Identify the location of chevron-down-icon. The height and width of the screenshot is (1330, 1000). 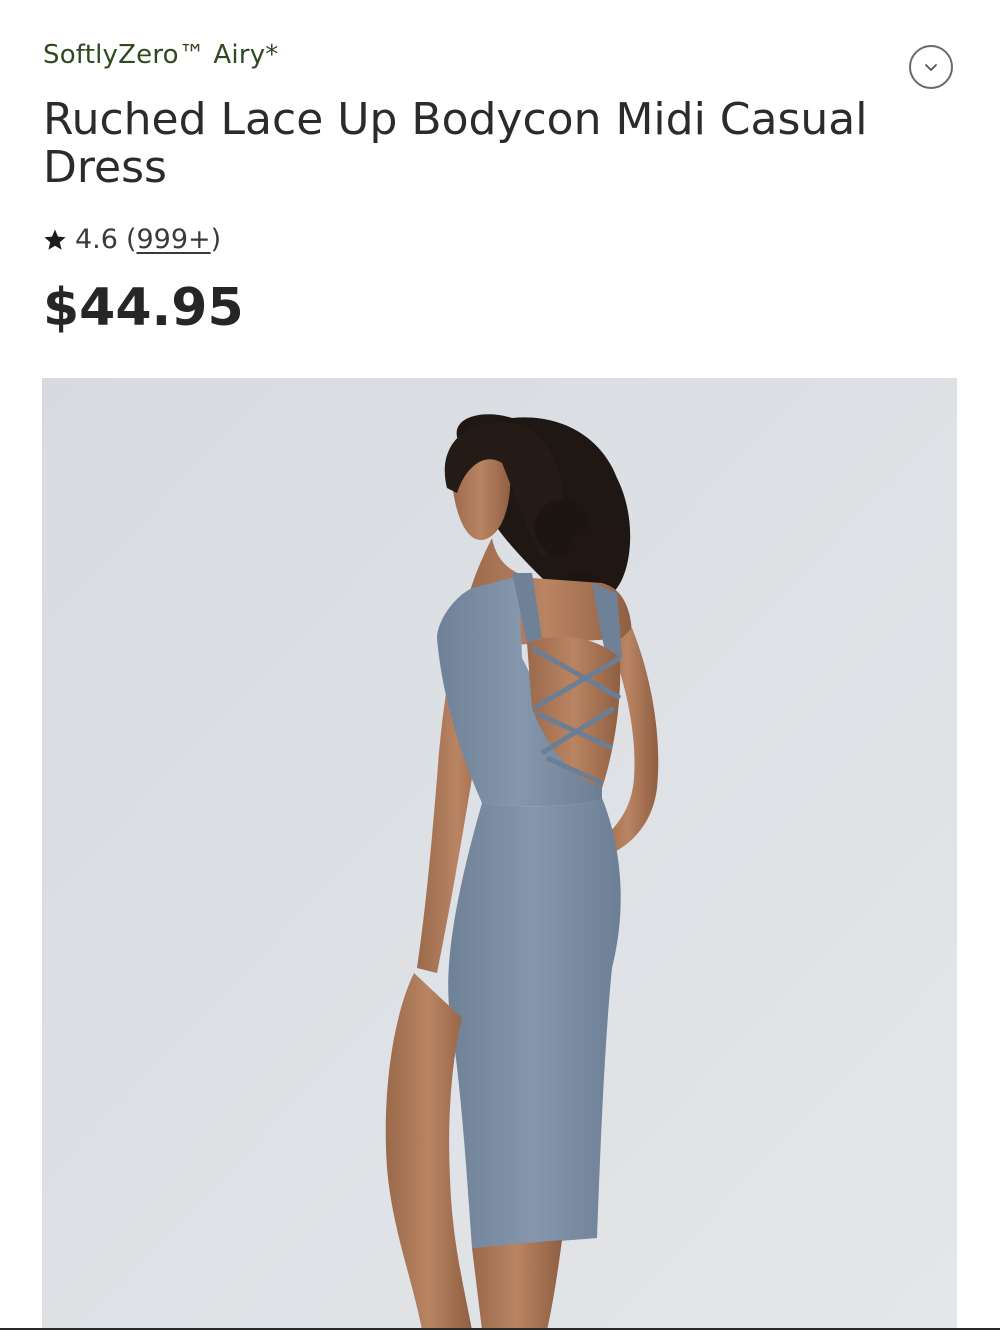
(931, 67).